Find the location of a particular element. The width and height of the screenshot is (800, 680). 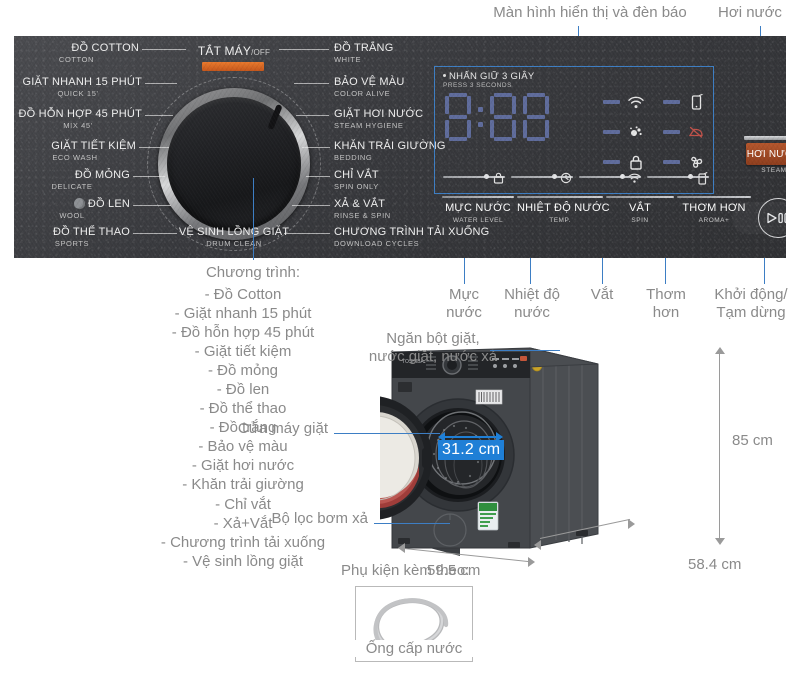

steam-button: HƠI NƯỚC is located at coordinates (766, 154).